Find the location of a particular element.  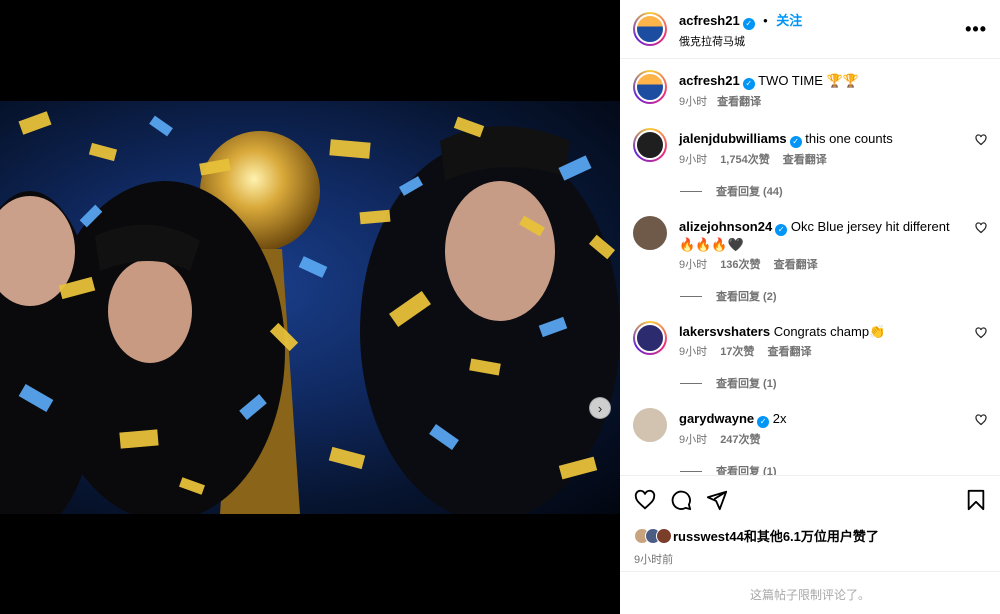

liker-avatars is located at coordinates (653, 535).